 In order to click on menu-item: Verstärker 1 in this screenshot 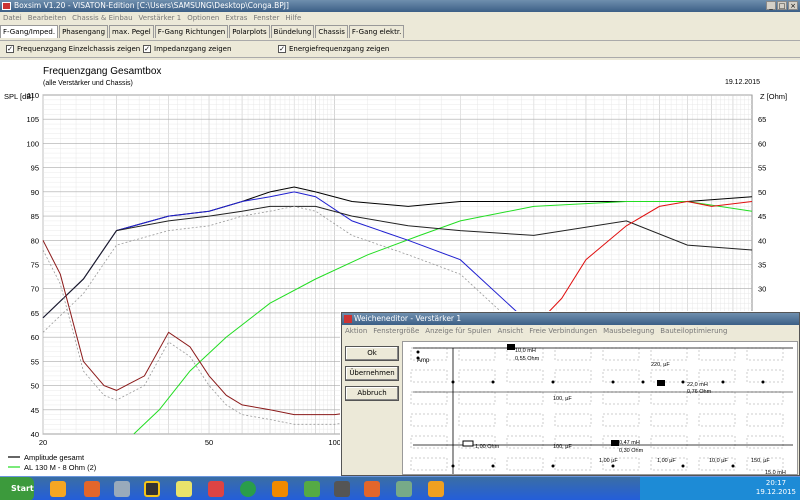, I will do `click(160, 18)`.